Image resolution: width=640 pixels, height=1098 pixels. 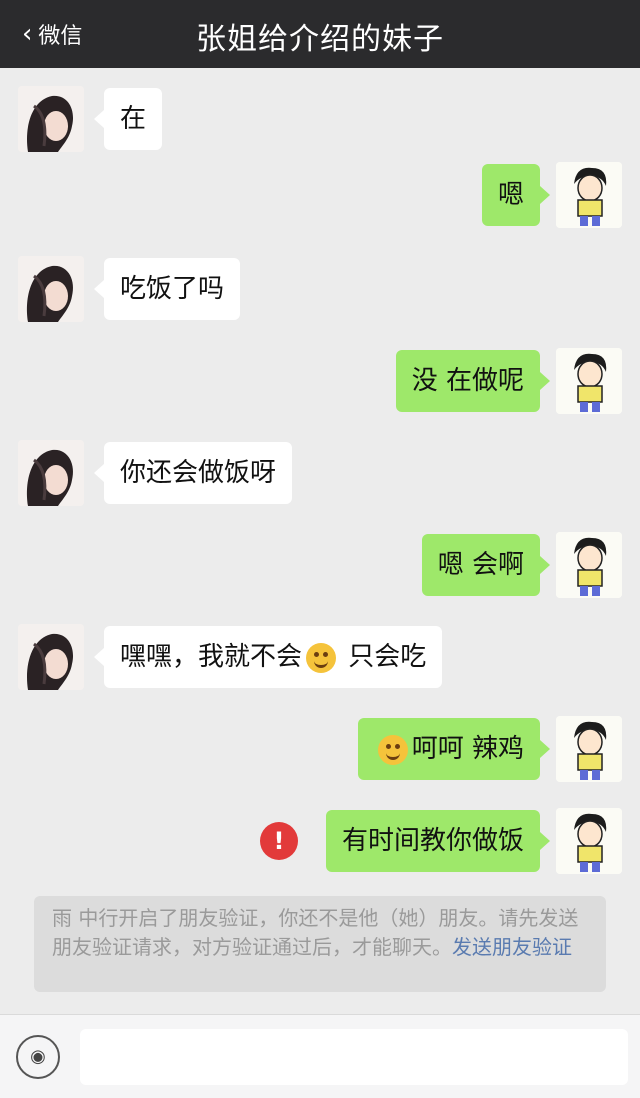 I want to click on message-text: 有时间教你做饭, so click(x=432, y=841).